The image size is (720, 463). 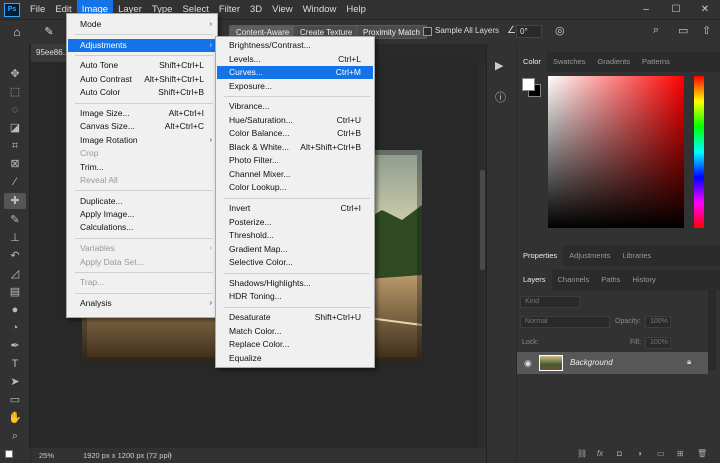 I want to click on layer-name: Background, so click(x=591, y=362).